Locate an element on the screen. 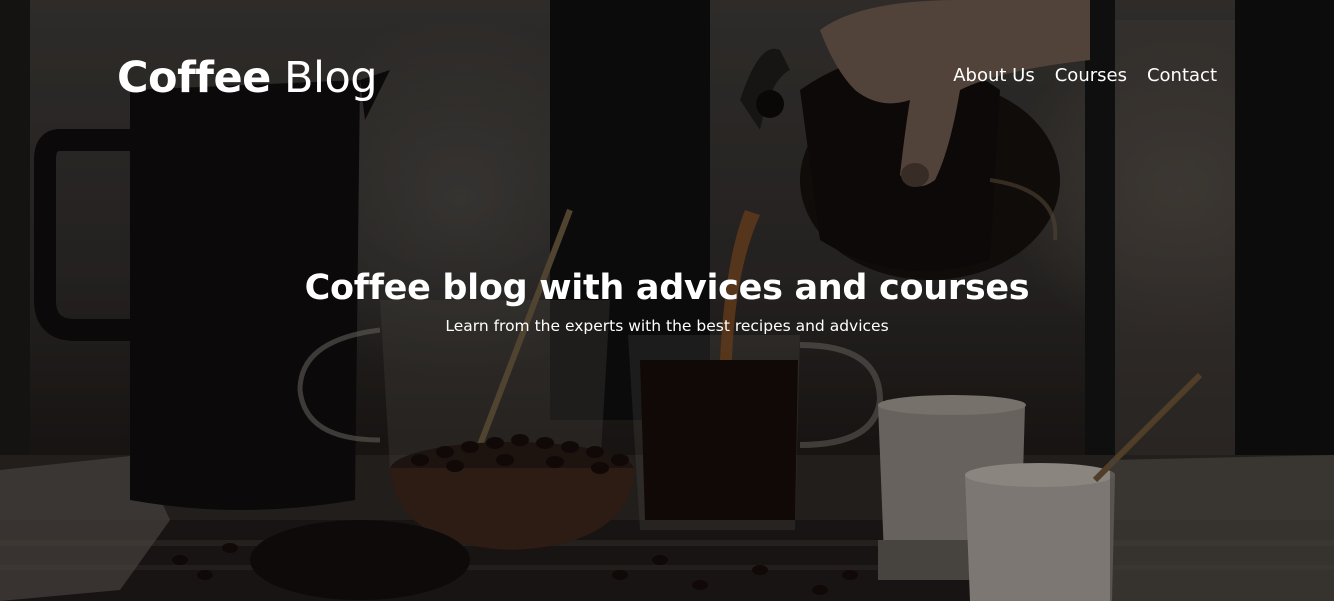 Image resolution: width=1334 pixels, height=601 pixels. nav-link-contact: Contact is located at coordinates (1182, 76).